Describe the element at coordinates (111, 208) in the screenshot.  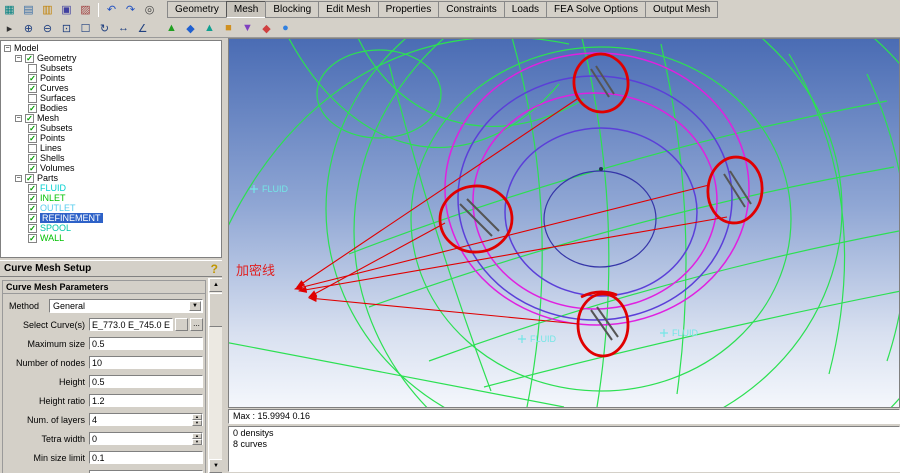
I see `tree-item-part-outlet: ✓ OUTLET` at that location.